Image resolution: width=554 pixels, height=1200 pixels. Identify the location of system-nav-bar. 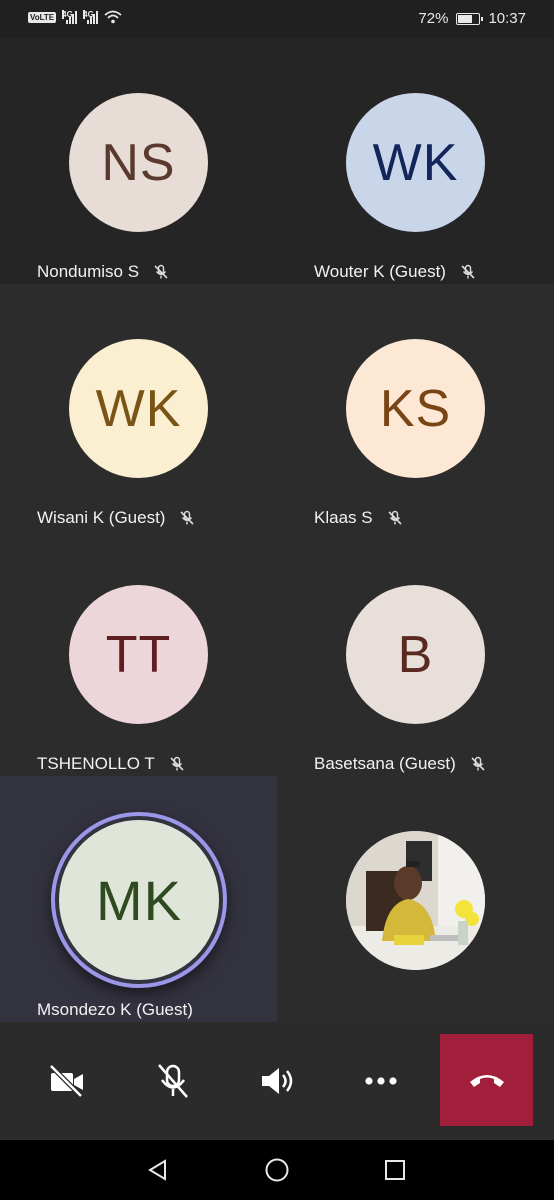
(277, 1170).